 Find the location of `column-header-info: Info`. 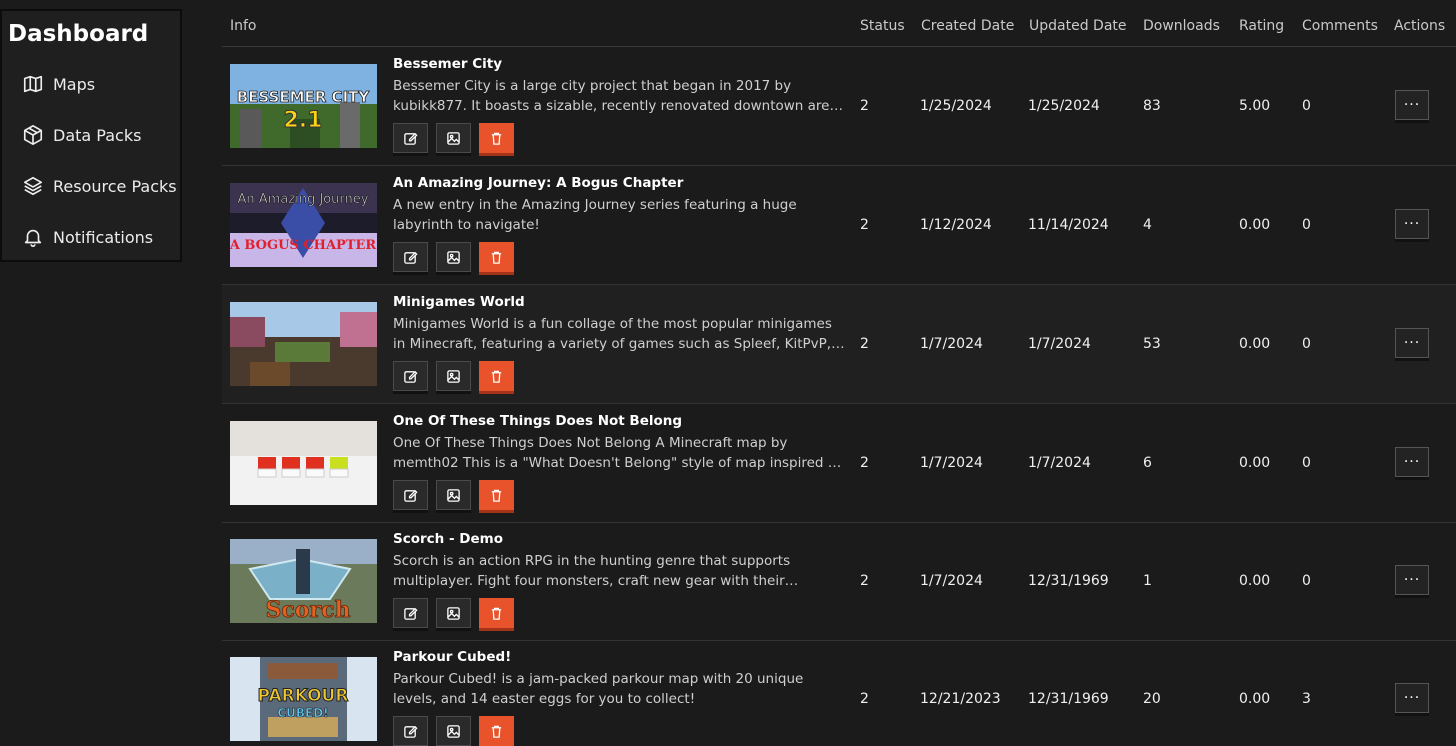

column-header-info: Info is located at coordinates (243, 26).